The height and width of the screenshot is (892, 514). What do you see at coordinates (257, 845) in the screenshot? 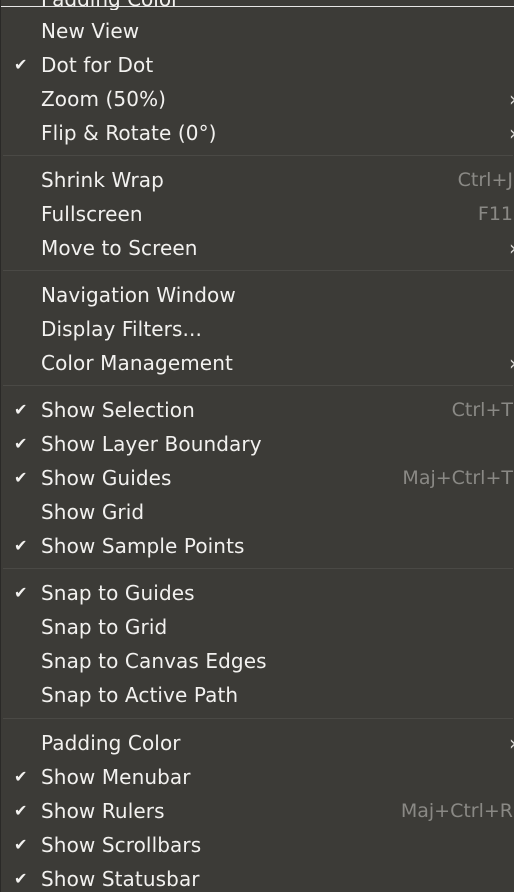
I see `menu-item-show-scrollbars: ✔ Show Scrollbars` at bounding box center [257, 845].